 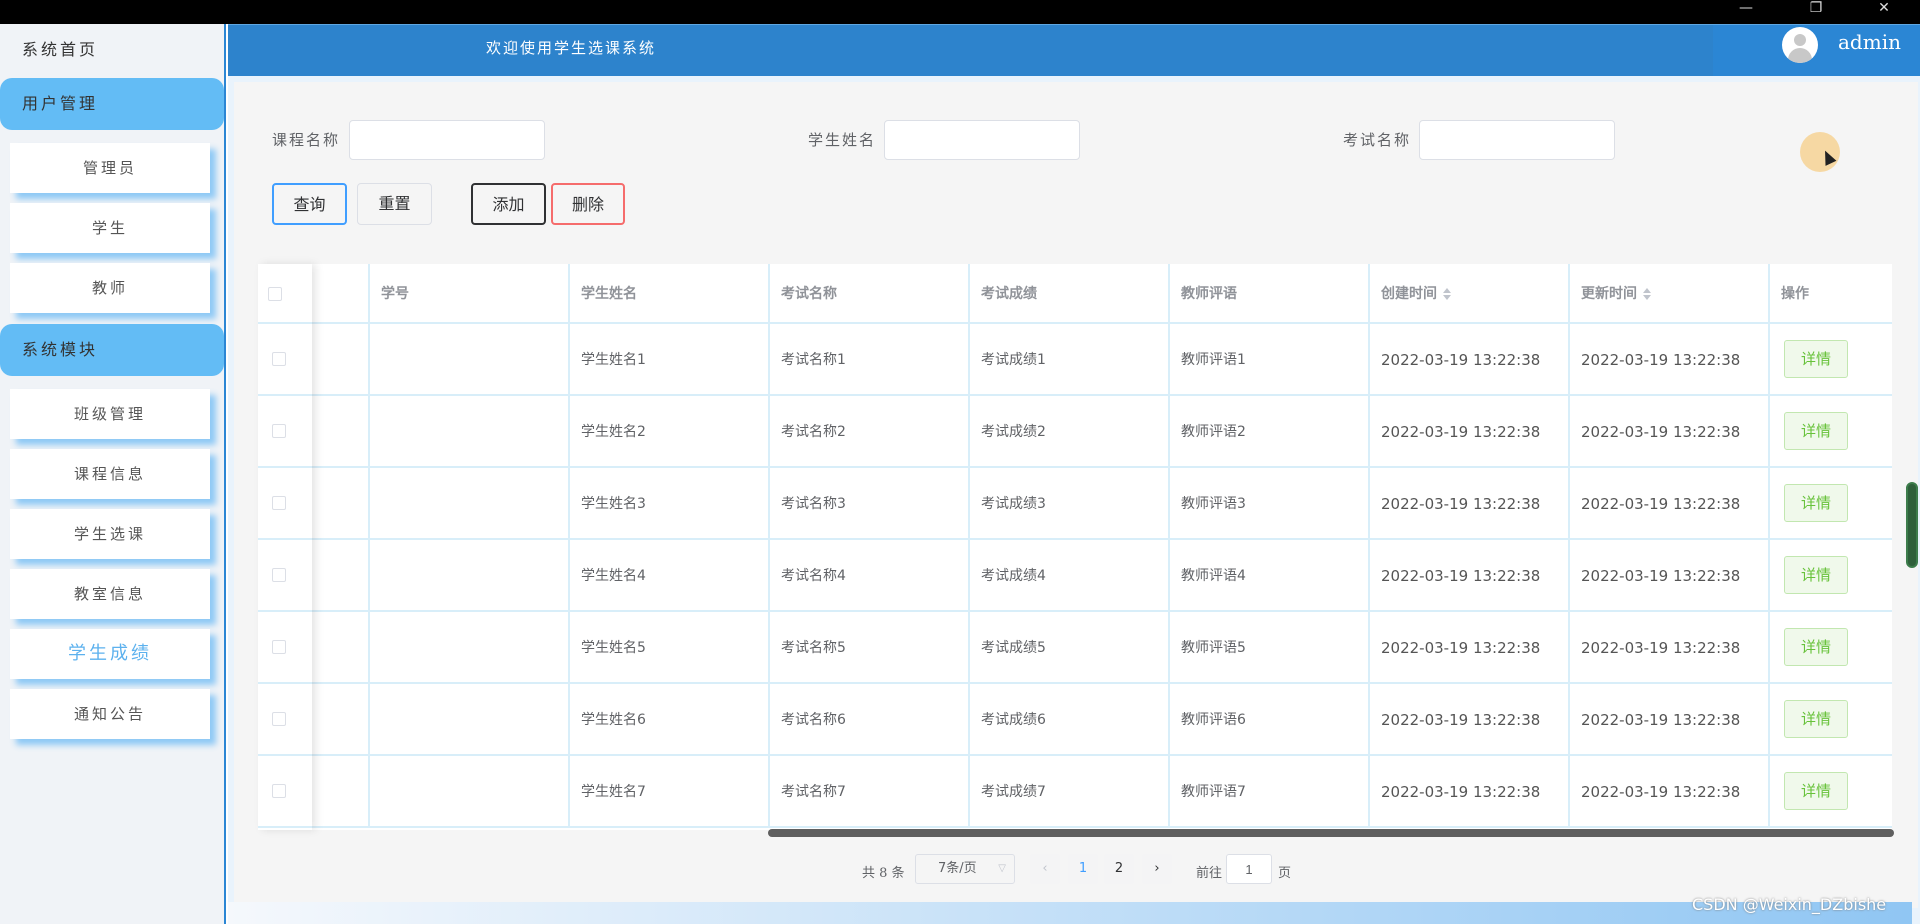 What do you see at coordinates (1074, 50) in the screenshot?
I see `top-header: 欢迎使用学生选课系统` at bounding box center [1074, 50].